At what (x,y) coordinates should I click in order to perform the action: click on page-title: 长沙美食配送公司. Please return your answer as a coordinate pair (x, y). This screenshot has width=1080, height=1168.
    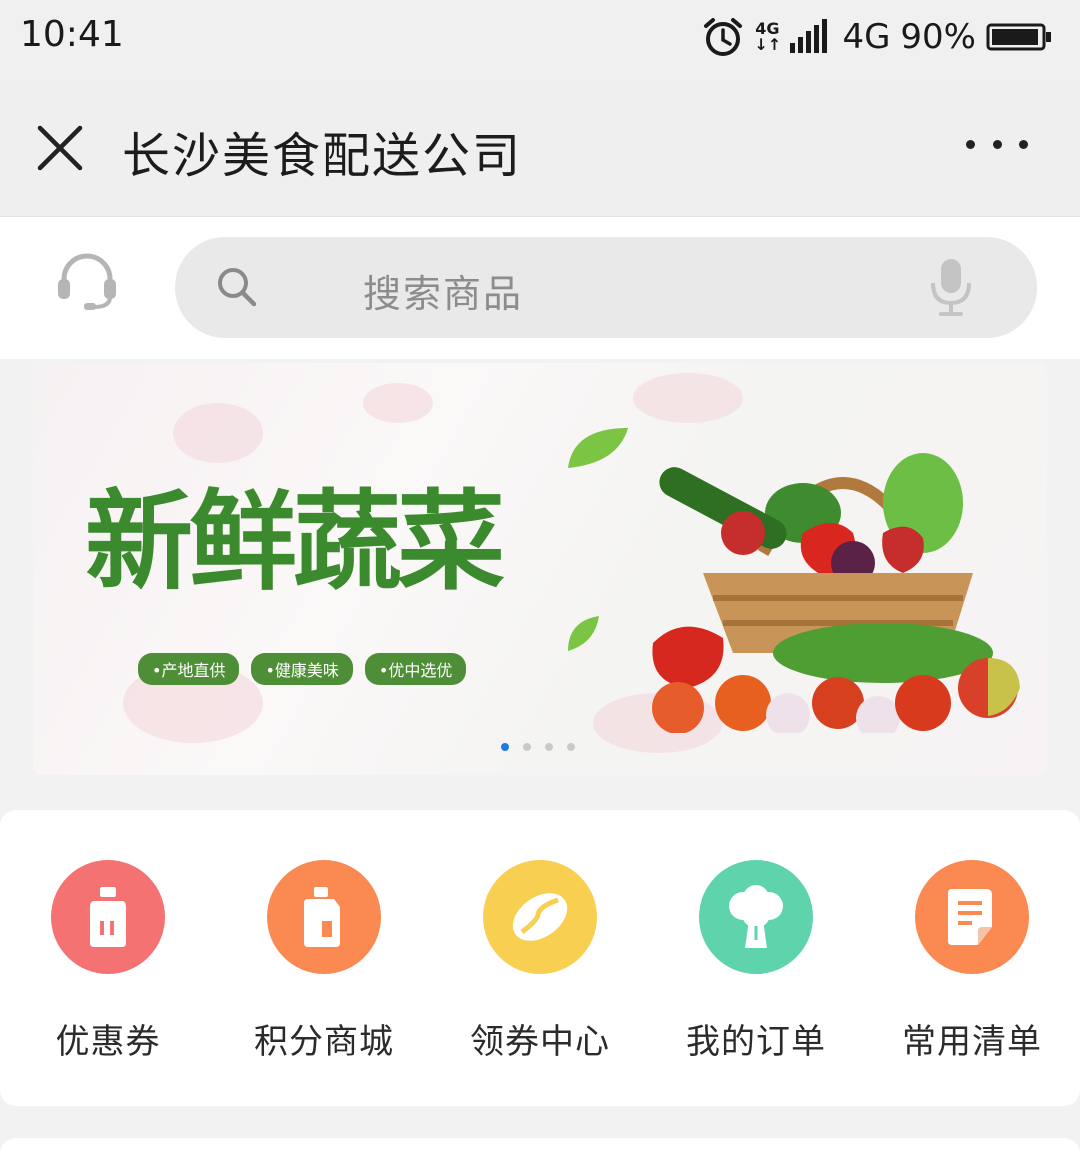
    Looking at the image, I should click on (322, 156).